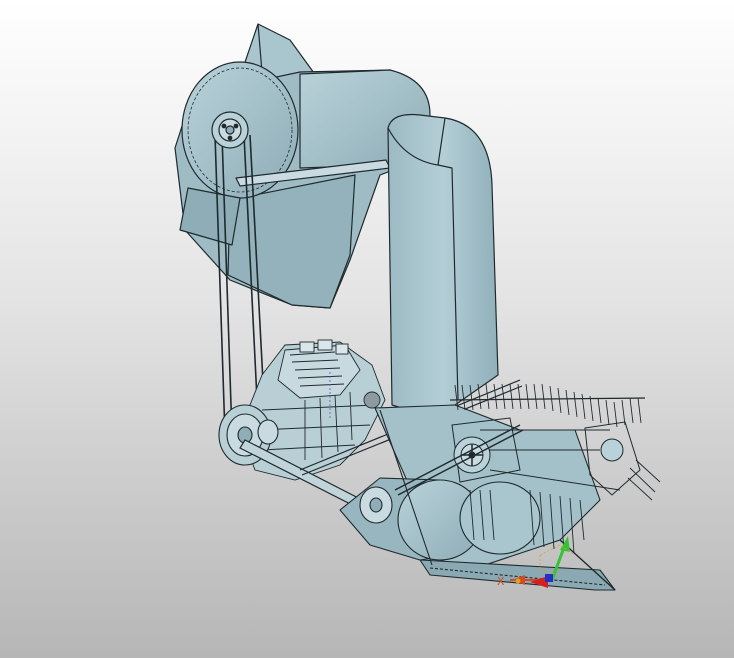 This screenshot has width=734, height=658. Describe the element at coordinates (443, 262) in the screenshot. I see `elevator-chute` at that location.